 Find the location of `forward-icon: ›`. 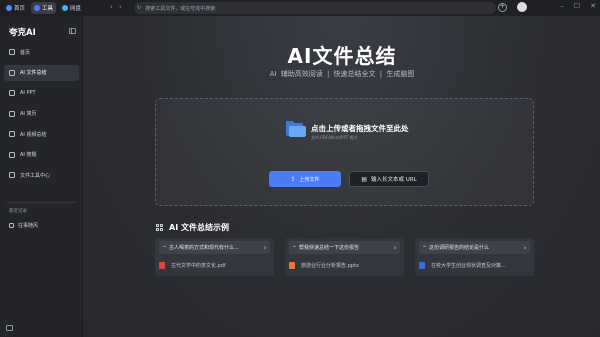

forward-icon: › is located at coordinates (120, 7).